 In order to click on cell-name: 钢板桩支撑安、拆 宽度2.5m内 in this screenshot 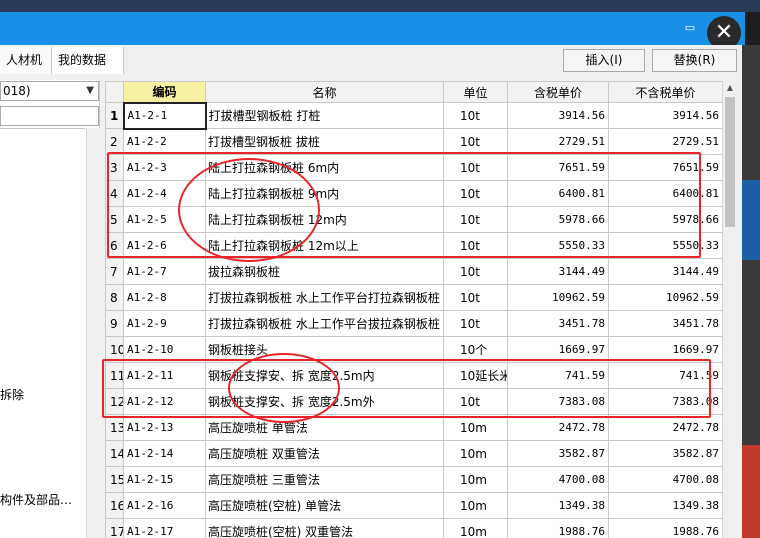, I will do `click(324, 375)`.